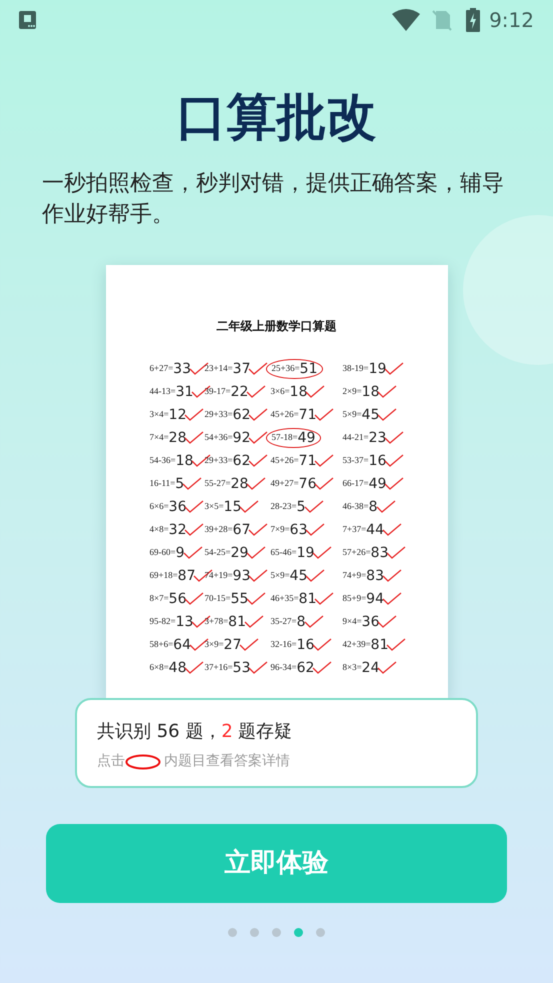 This screenshot has width=553, height=983. Describe the element at coordinates (159, 437) in the screenshot. I see `problem-text: 7×4=` at that location.